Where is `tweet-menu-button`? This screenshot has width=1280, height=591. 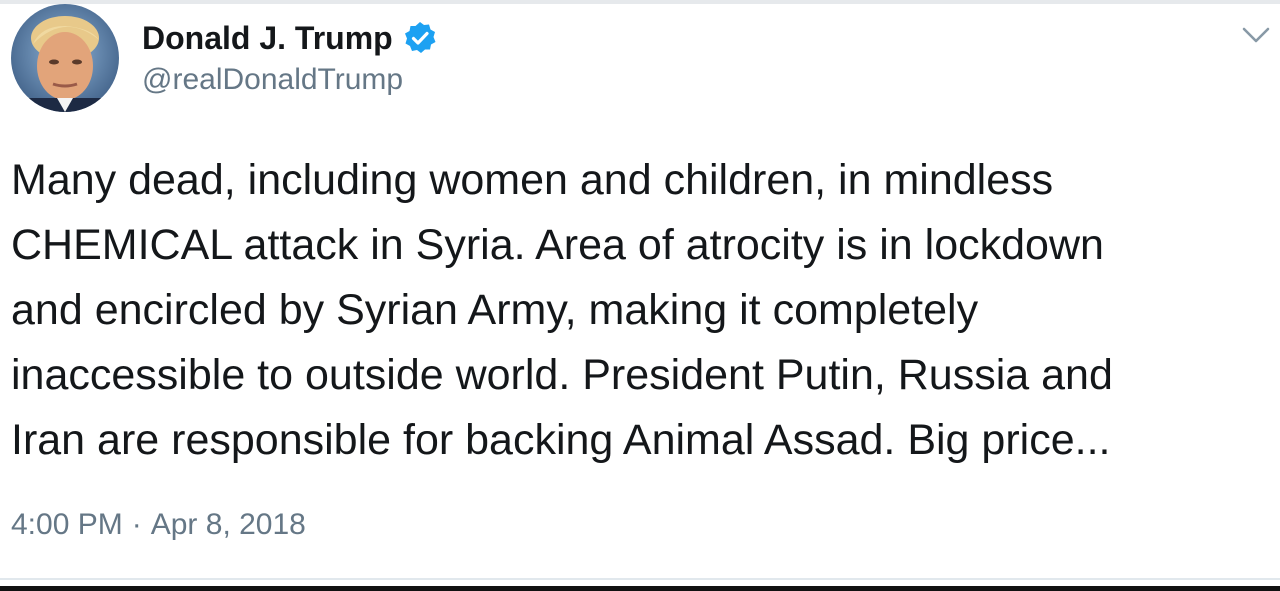
tweet-menu-button is located at coordinates (1256, 34).